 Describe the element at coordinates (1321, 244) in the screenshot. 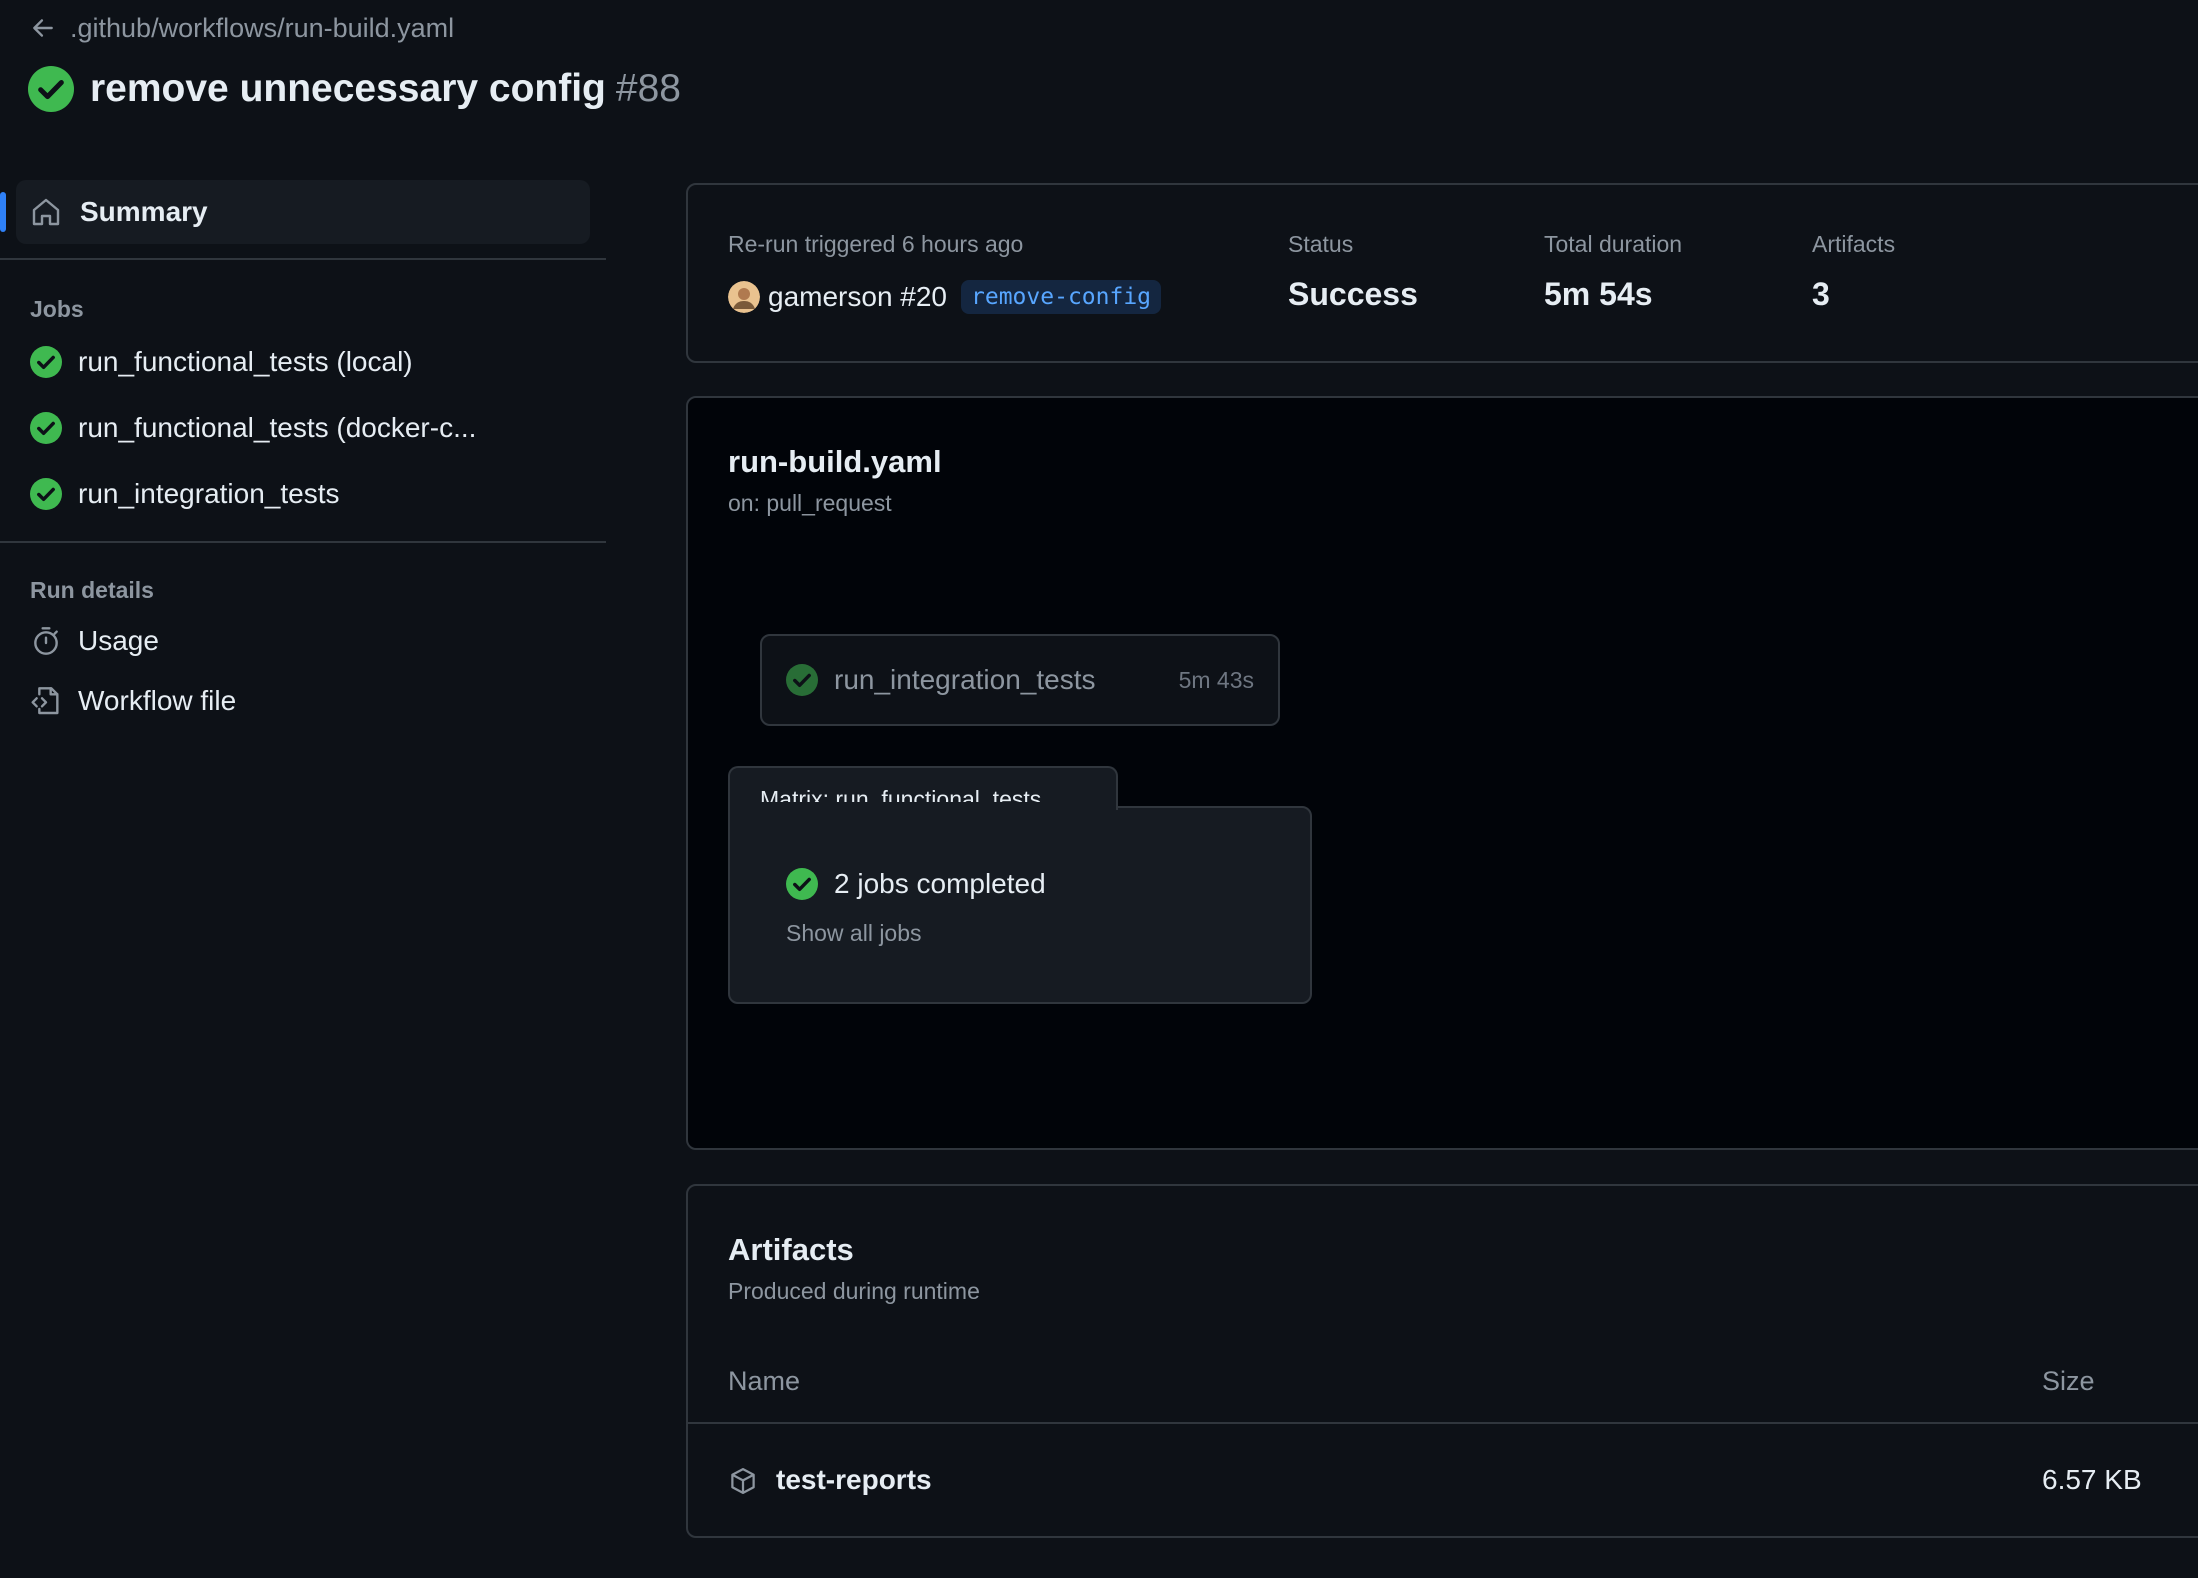

I see `status-label: Status` at that location.